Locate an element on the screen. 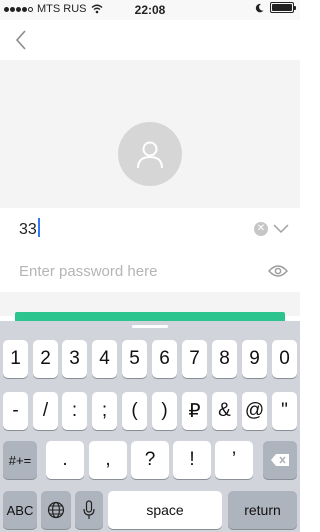  globe-key is located at coordinates (56, 510).